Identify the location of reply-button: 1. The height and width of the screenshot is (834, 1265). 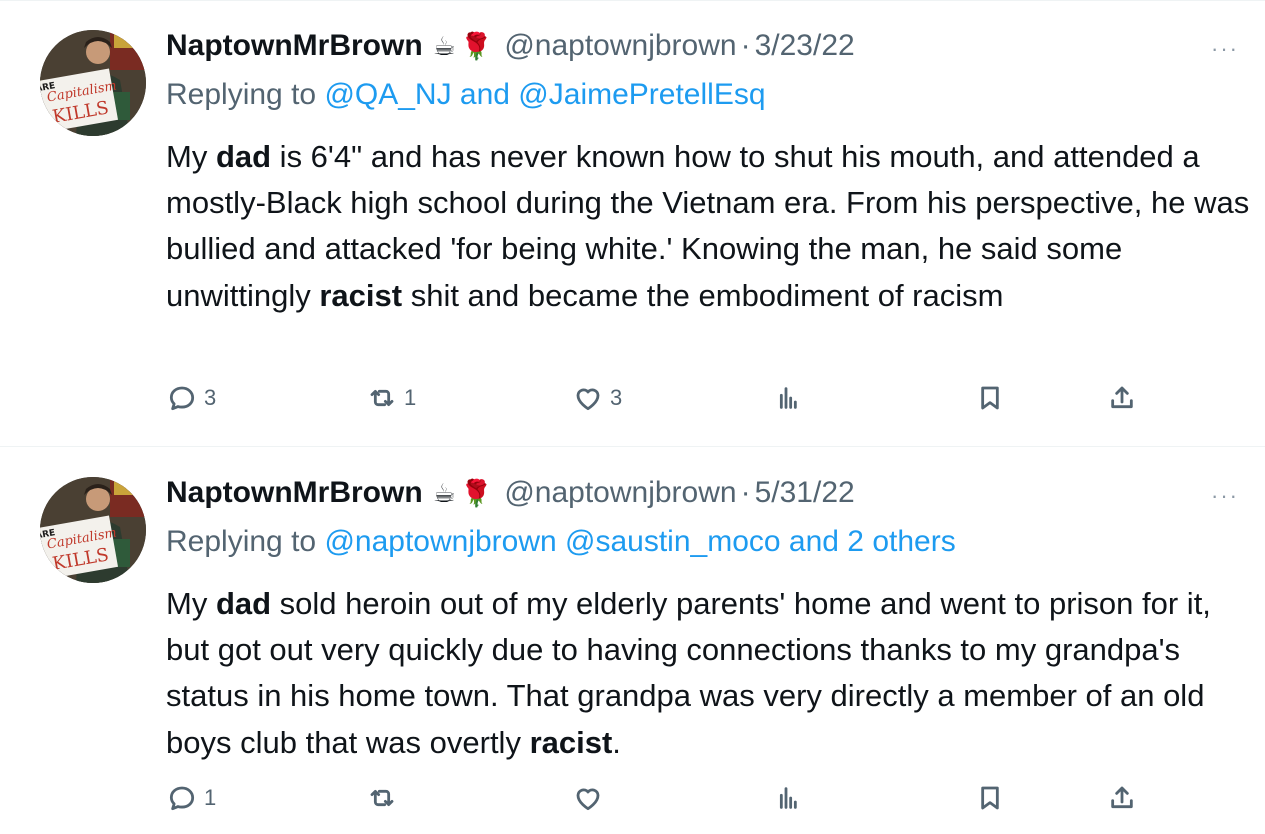
(191, 798).